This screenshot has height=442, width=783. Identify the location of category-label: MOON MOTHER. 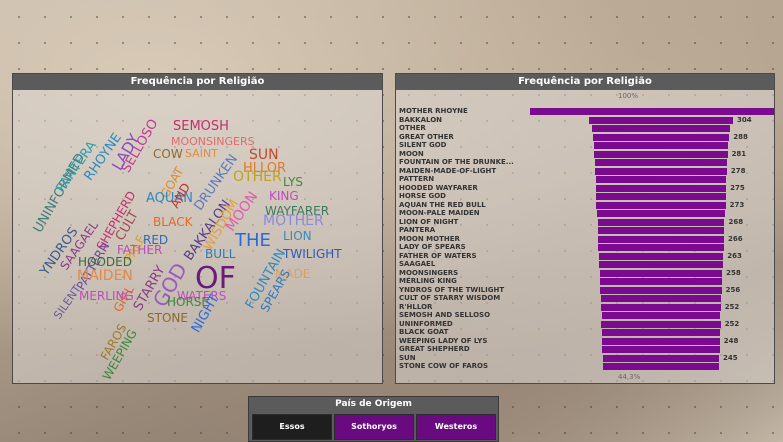
(429, 238).